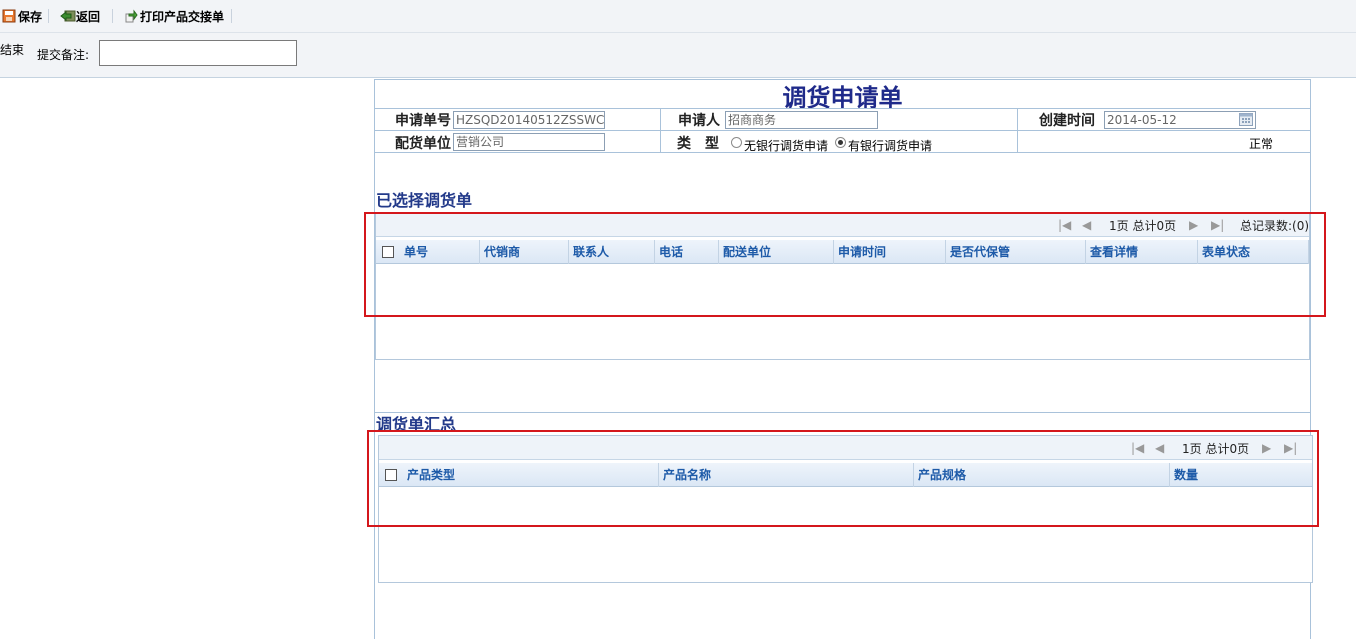 This screenshot has width=1356, height=639. Describe the element at coordinates (68, 16) in the screenshot. I see `back-arrow-icon` at that location.